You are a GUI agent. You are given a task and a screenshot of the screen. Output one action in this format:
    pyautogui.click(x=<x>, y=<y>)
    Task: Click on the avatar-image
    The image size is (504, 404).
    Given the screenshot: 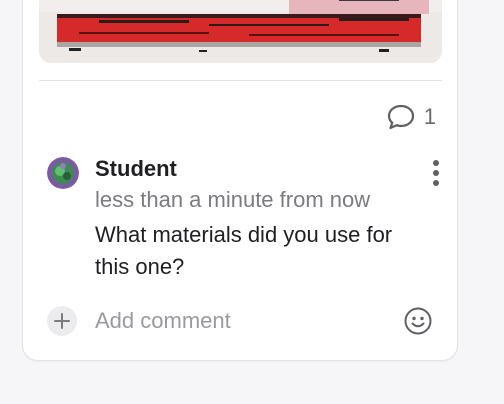 What is the action you would take?
    pyautogui.click(x=63, y=173)
    